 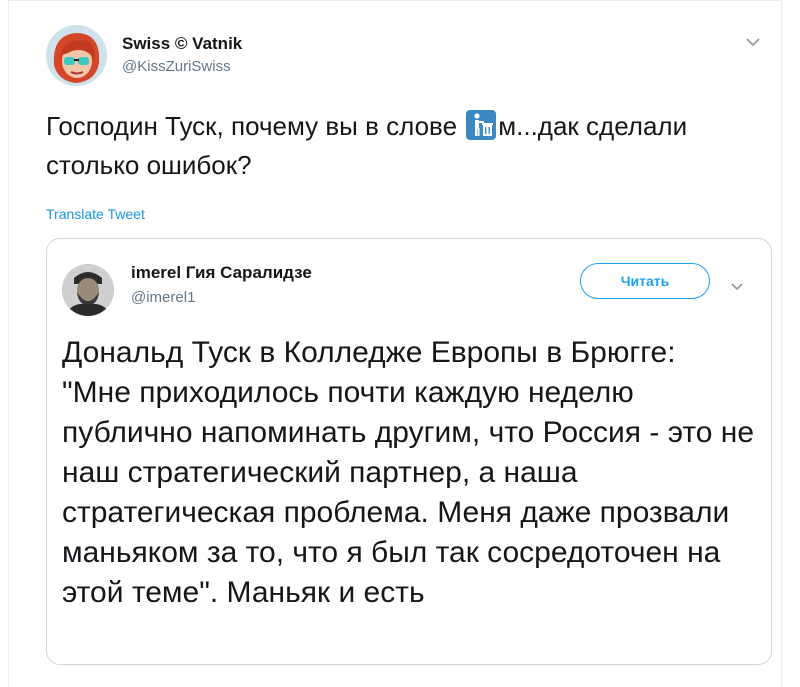 What do you see at coordinates (182, 44) in the screenshot?
I see `display-name: Swiss © Vatnik` at bounding box center [182, 44].